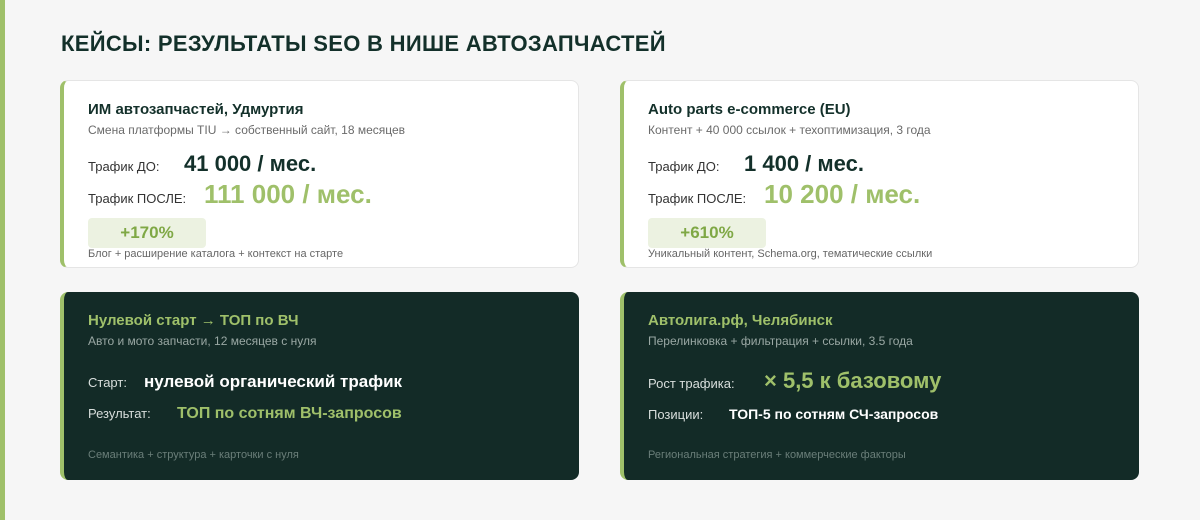 The width and height of the screenshot is (1200, 520). I want to click on growth-badge: +170%, so click(147, 233).